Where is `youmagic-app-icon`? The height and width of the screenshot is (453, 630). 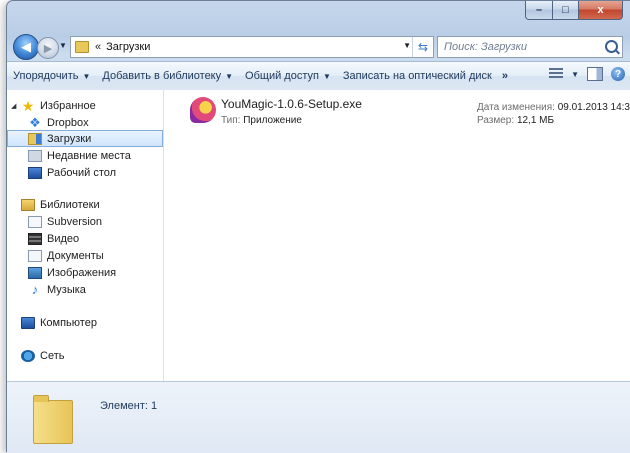
youmagic-app-icon is located at coordinates (203, 110).